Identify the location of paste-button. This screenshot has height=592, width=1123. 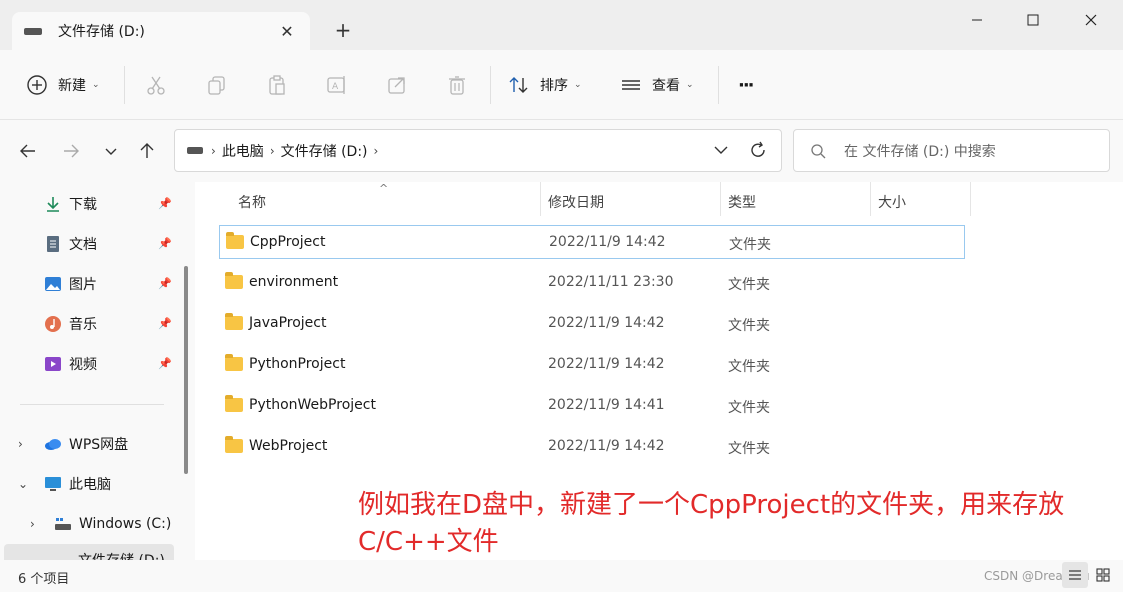
(277, 85).